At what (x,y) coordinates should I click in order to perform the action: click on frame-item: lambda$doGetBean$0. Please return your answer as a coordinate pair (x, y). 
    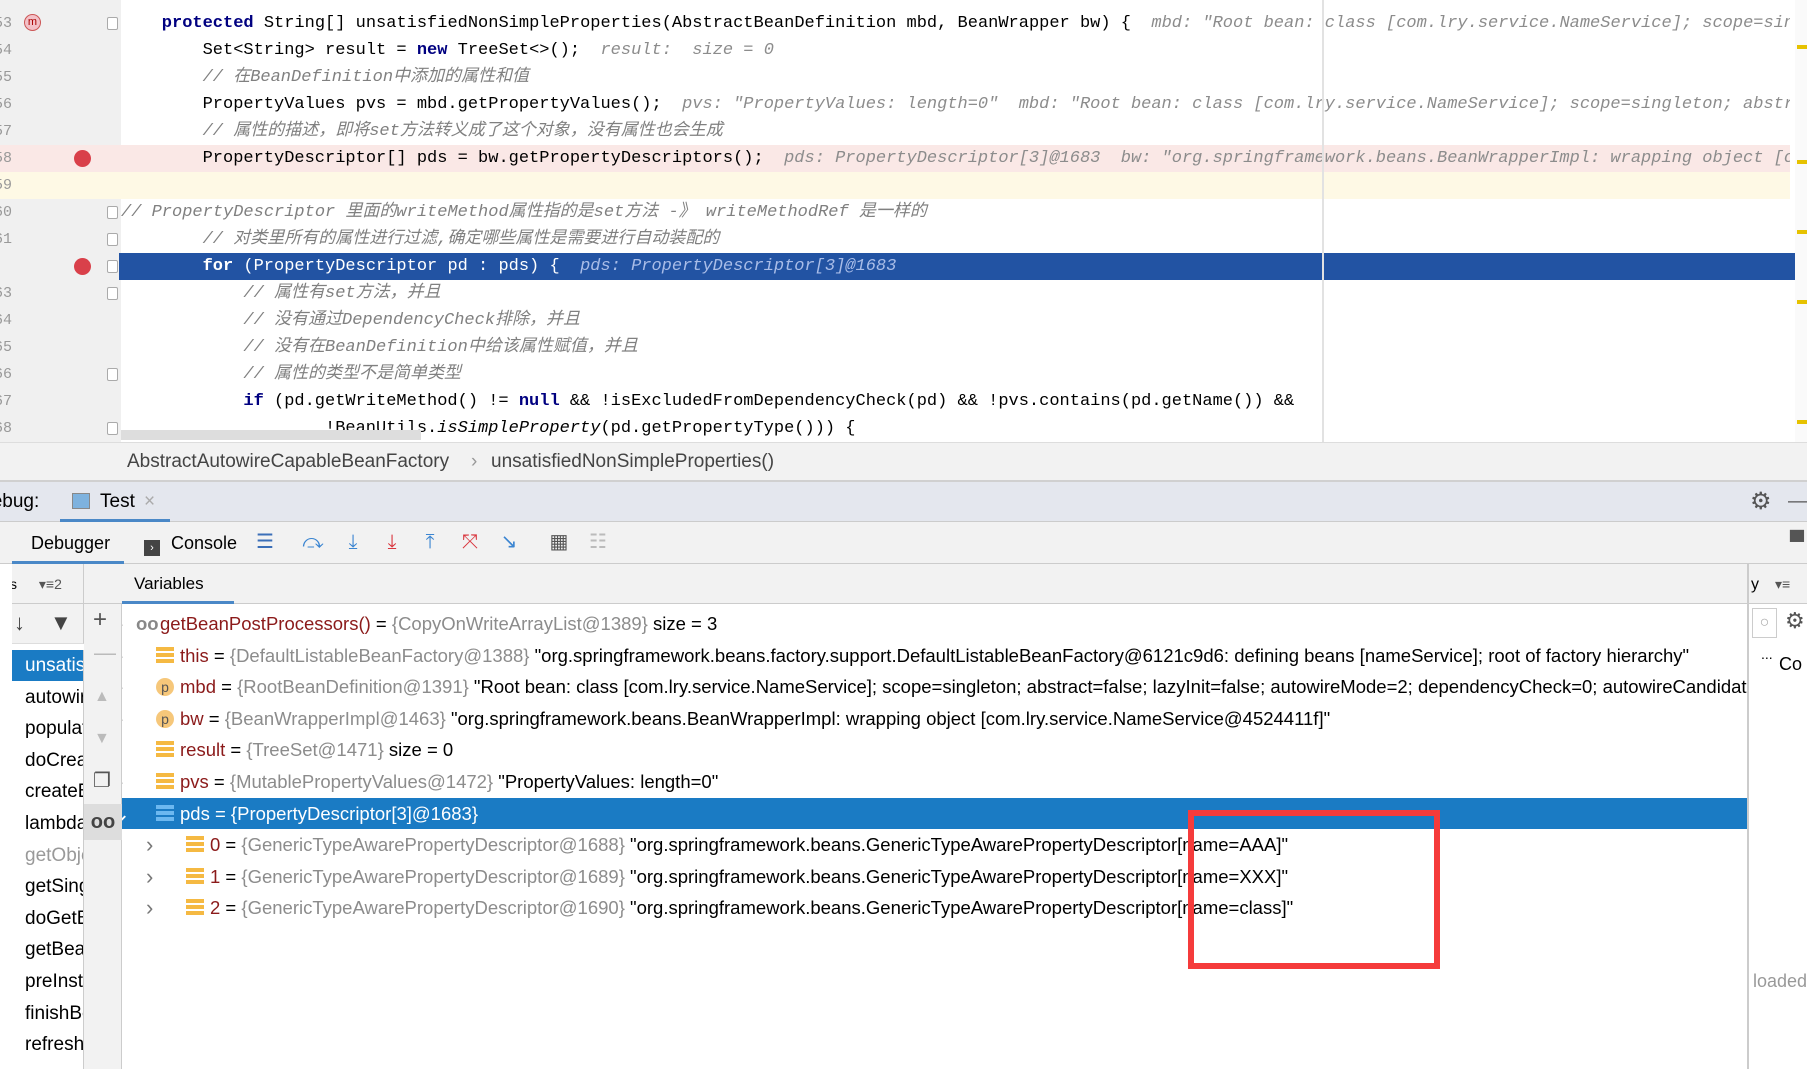
    Looking at the image, I should click on (47, 823).